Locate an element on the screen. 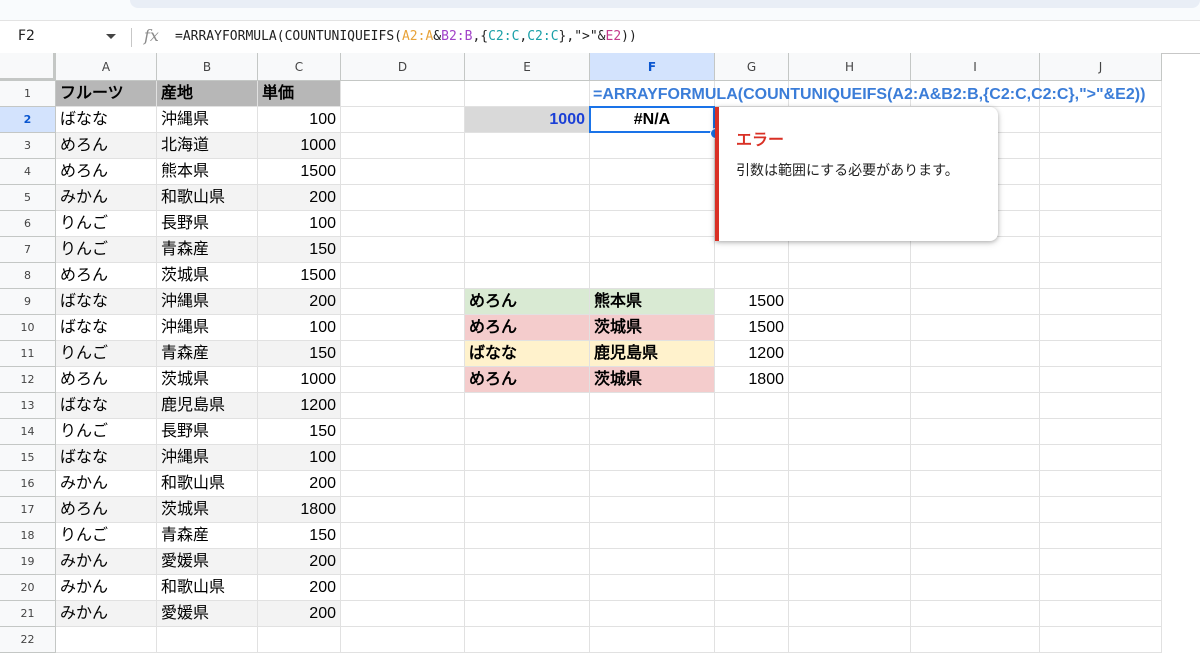 The image size is (1200, 653). column-header-f: F is located at coordinates (652, 67).